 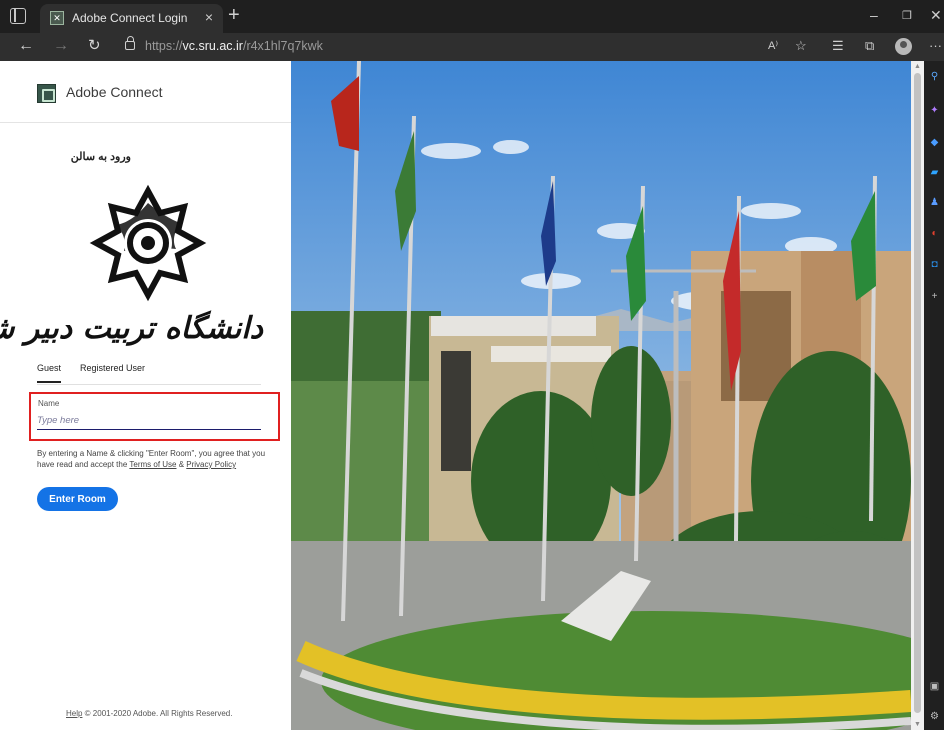 I want to click on vertical-scrollbar: ▲ ▼, so click(x=917, y=395).